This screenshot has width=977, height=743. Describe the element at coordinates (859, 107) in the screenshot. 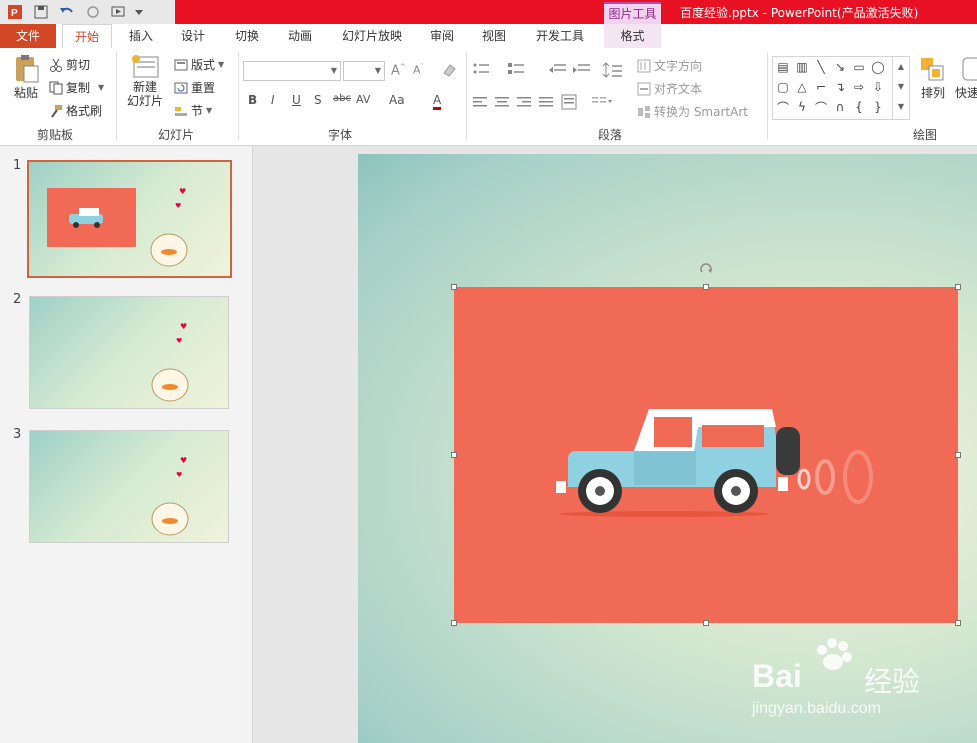

I see `left-brace-icon: {` at that location.